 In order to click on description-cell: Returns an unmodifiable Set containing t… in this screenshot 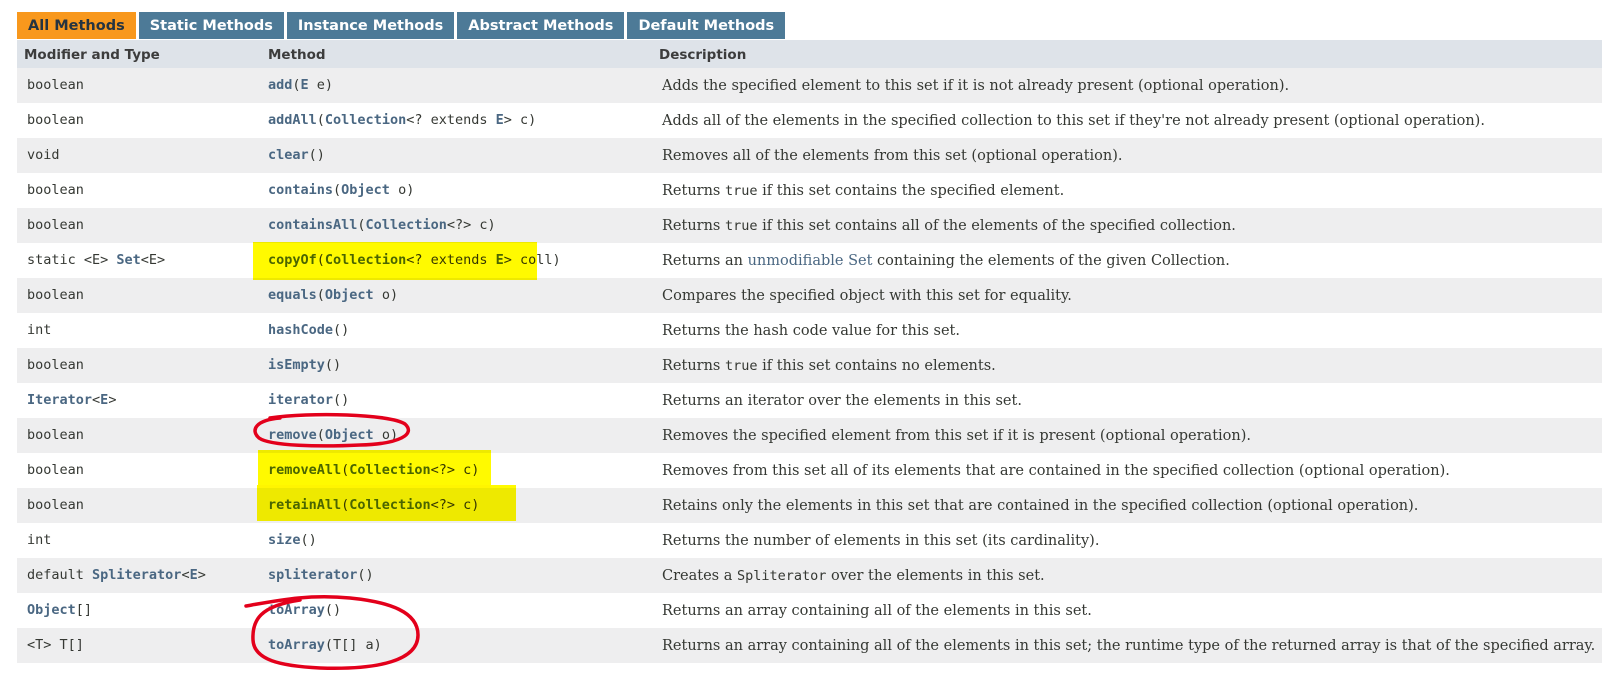, I will do `click(946, 261)`.